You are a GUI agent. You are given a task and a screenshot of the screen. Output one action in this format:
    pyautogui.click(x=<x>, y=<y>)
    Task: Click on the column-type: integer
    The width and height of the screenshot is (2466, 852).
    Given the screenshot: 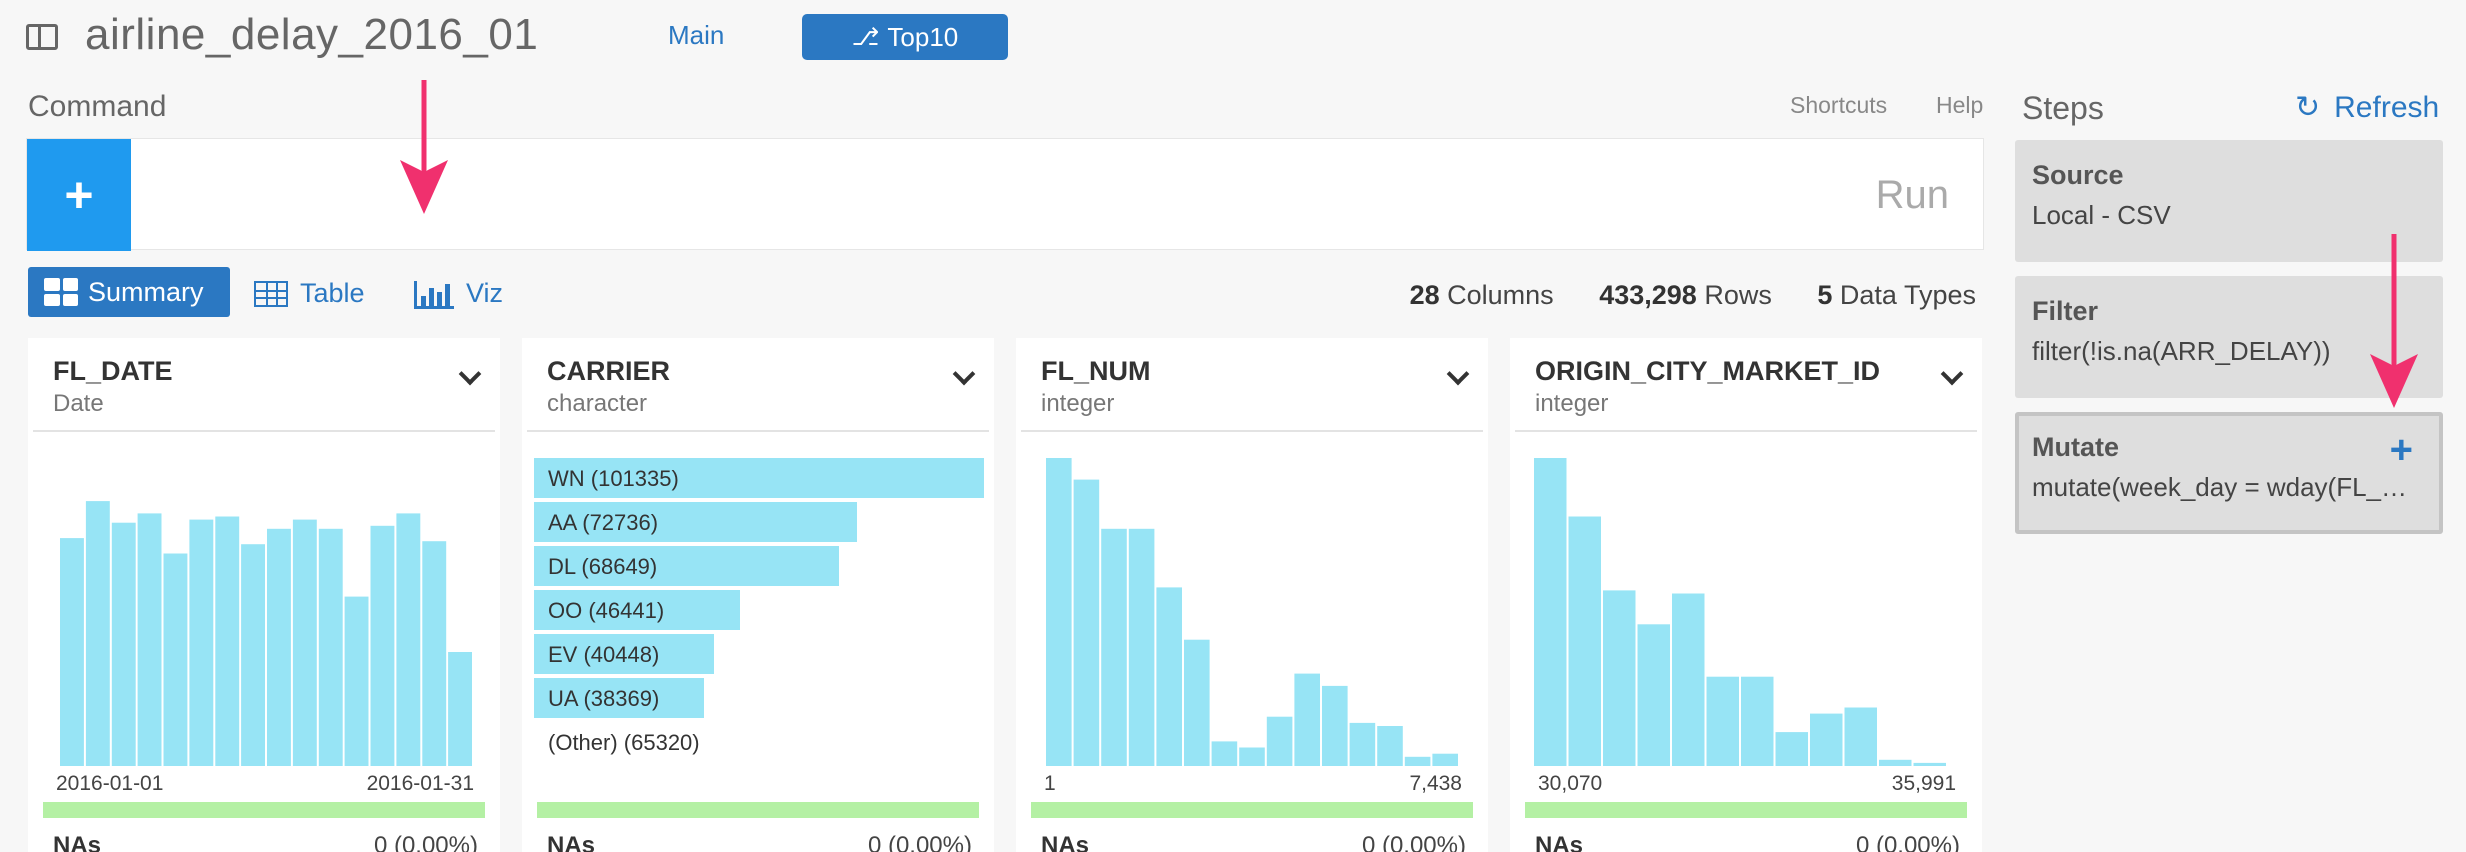 What is the action you would take?
    pyautogui.click(x=1572, y=403)
    